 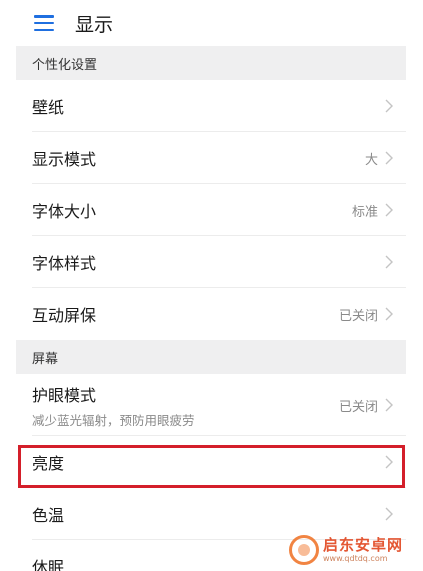 What do you see at coordinates (211, 158) in the screenshot?
I see `settings-row-display-mode: 显示模式 大` at bounding box center [211, 158].